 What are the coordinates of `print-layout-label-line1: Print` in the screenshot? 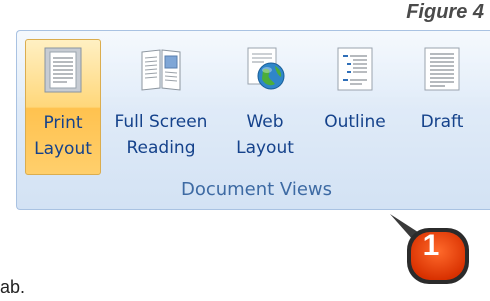 It's located at (63, 123).